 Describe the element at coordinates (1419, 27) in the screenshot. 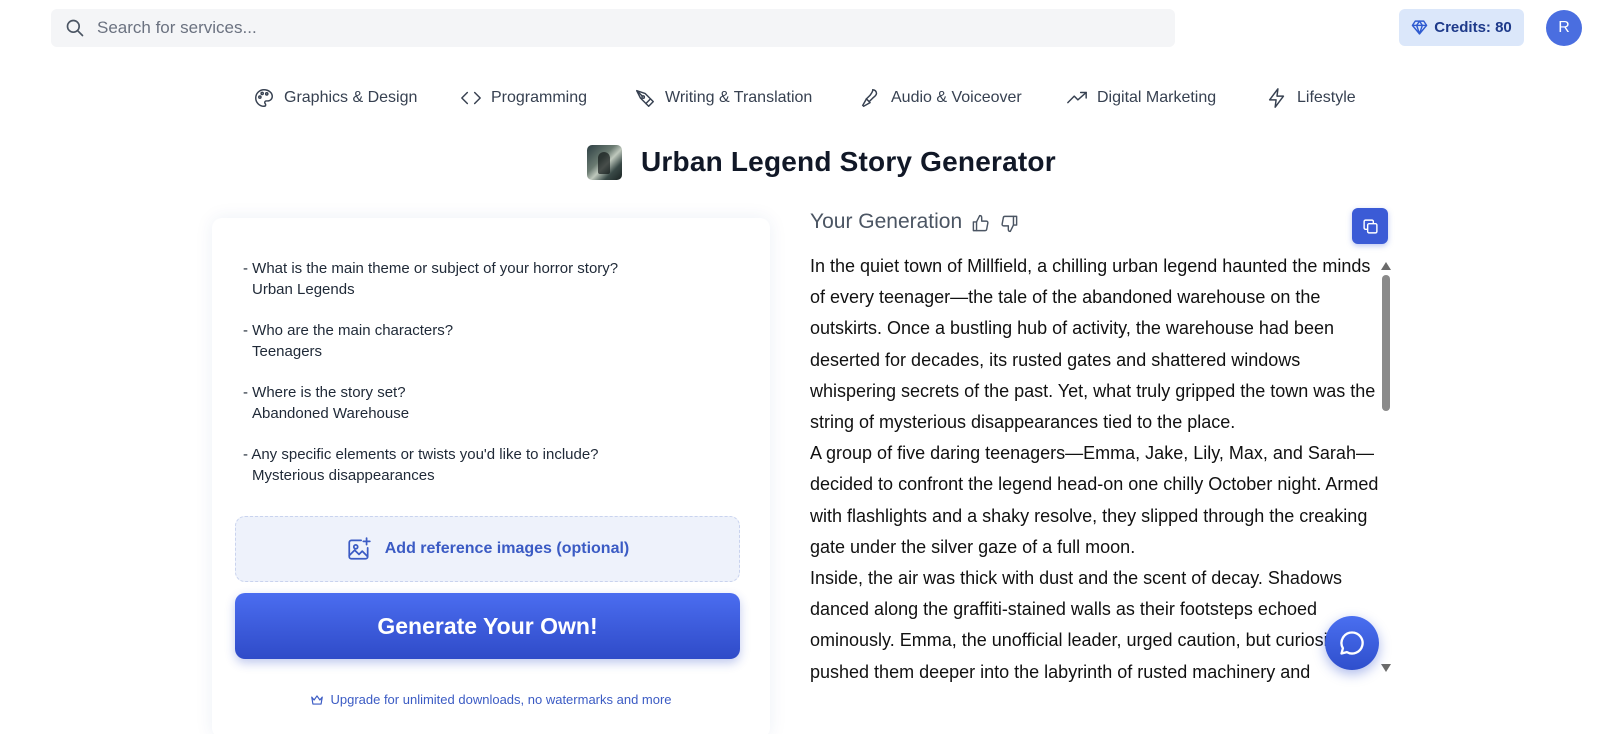

I see `diamond-icon` at that location.